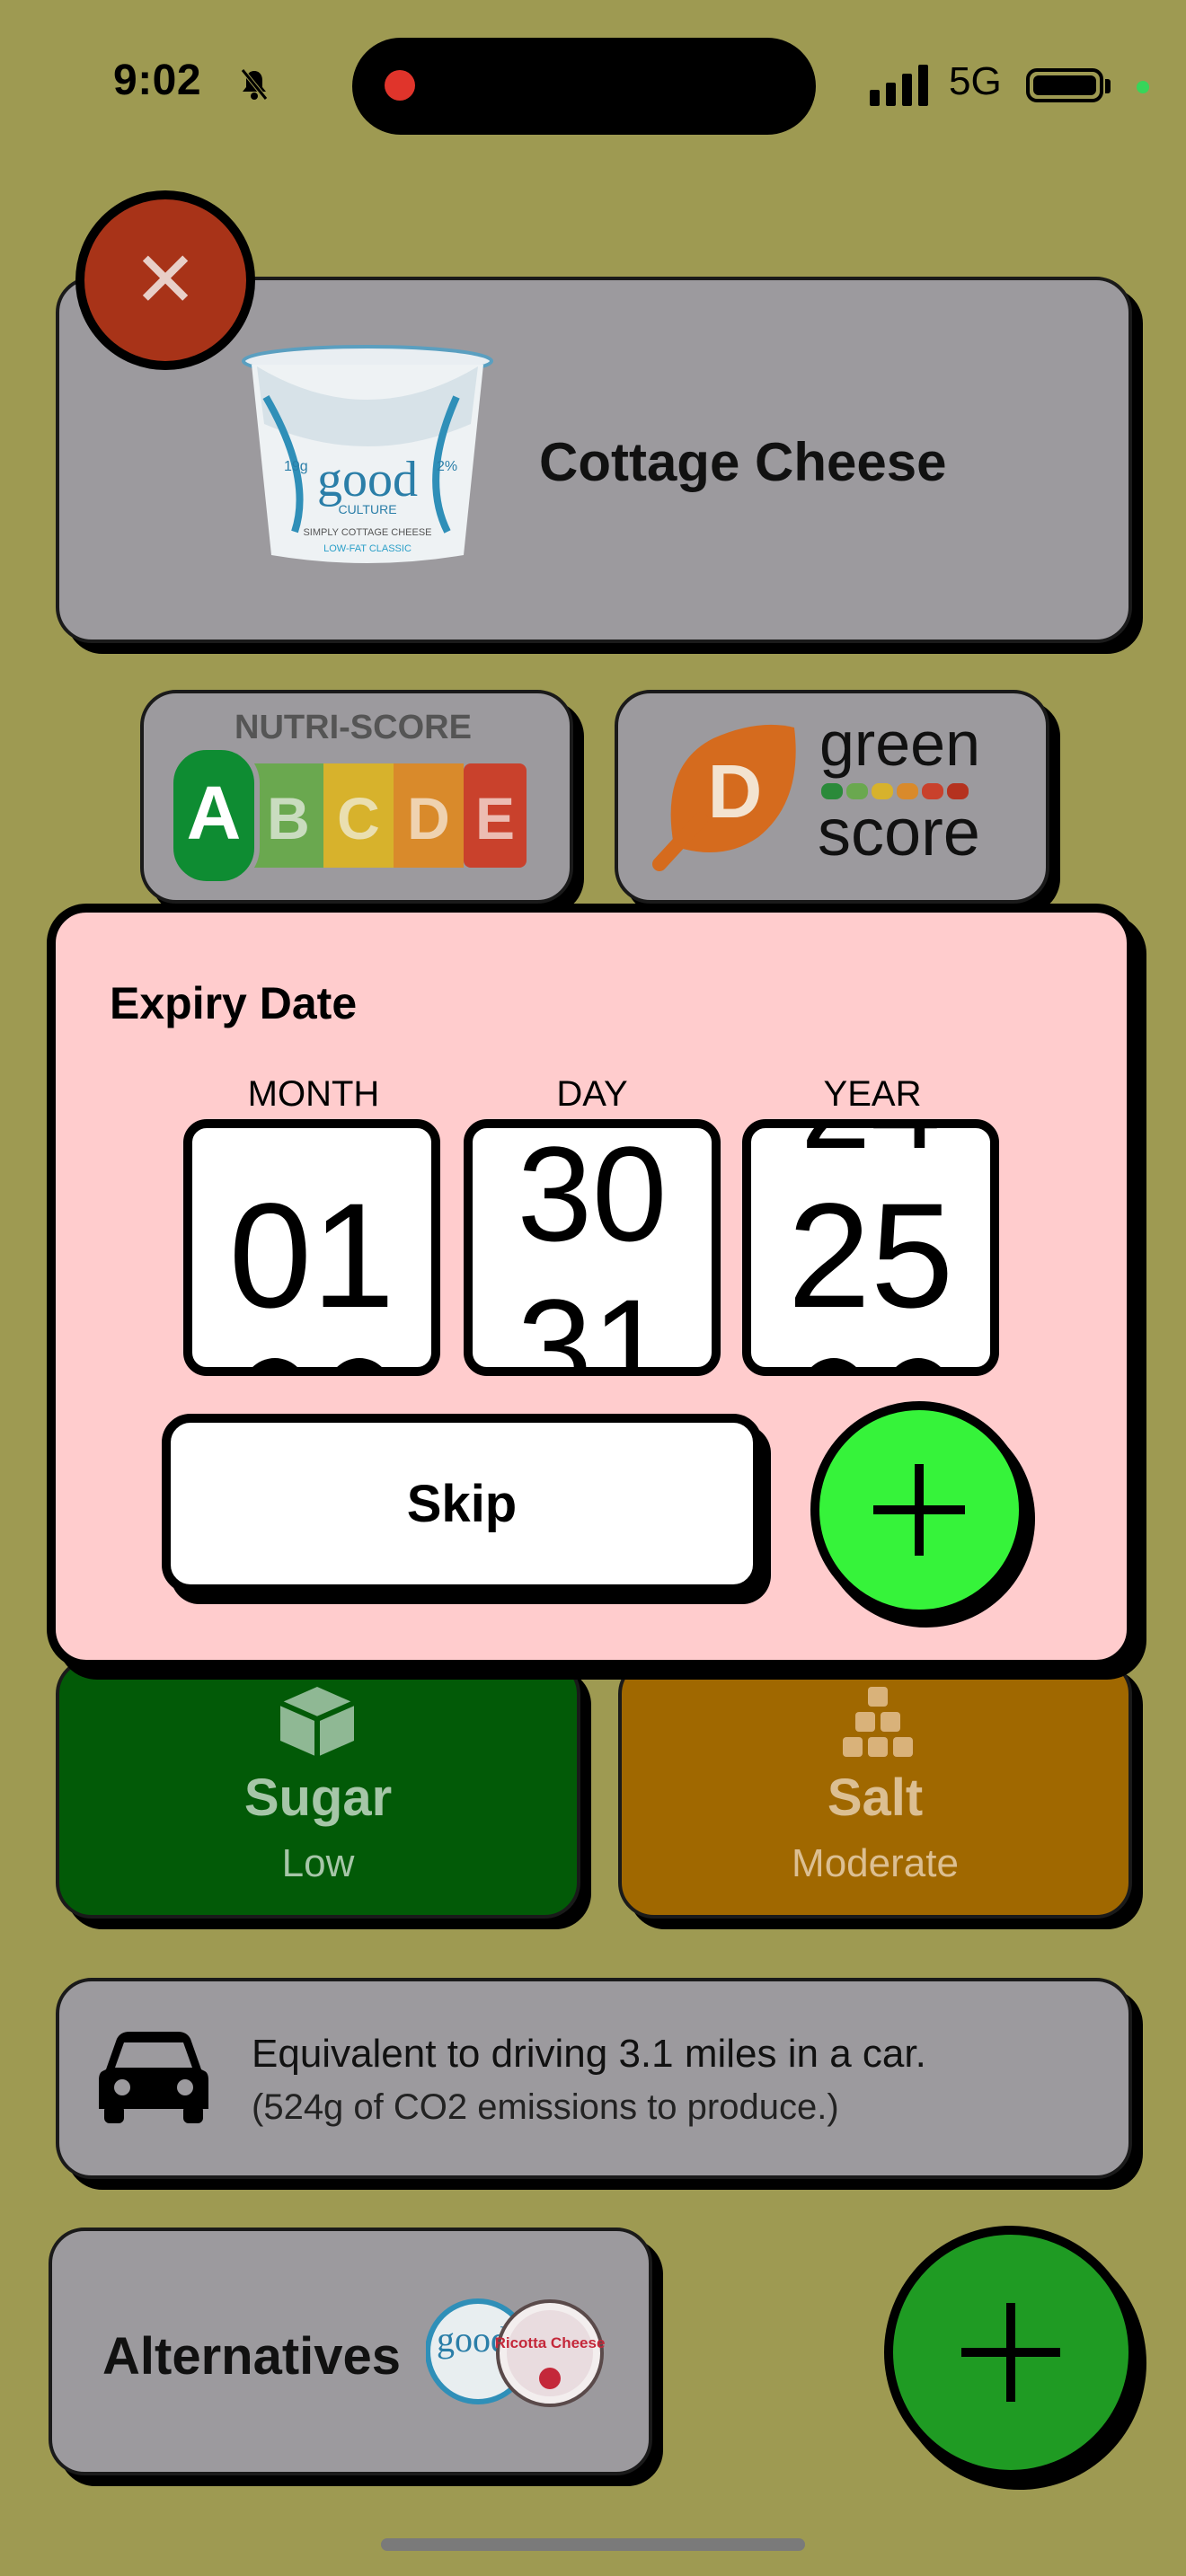 The image size is (1186, 2576). I want to click on salt-card: Salt Moderate, so click(875, 1788).